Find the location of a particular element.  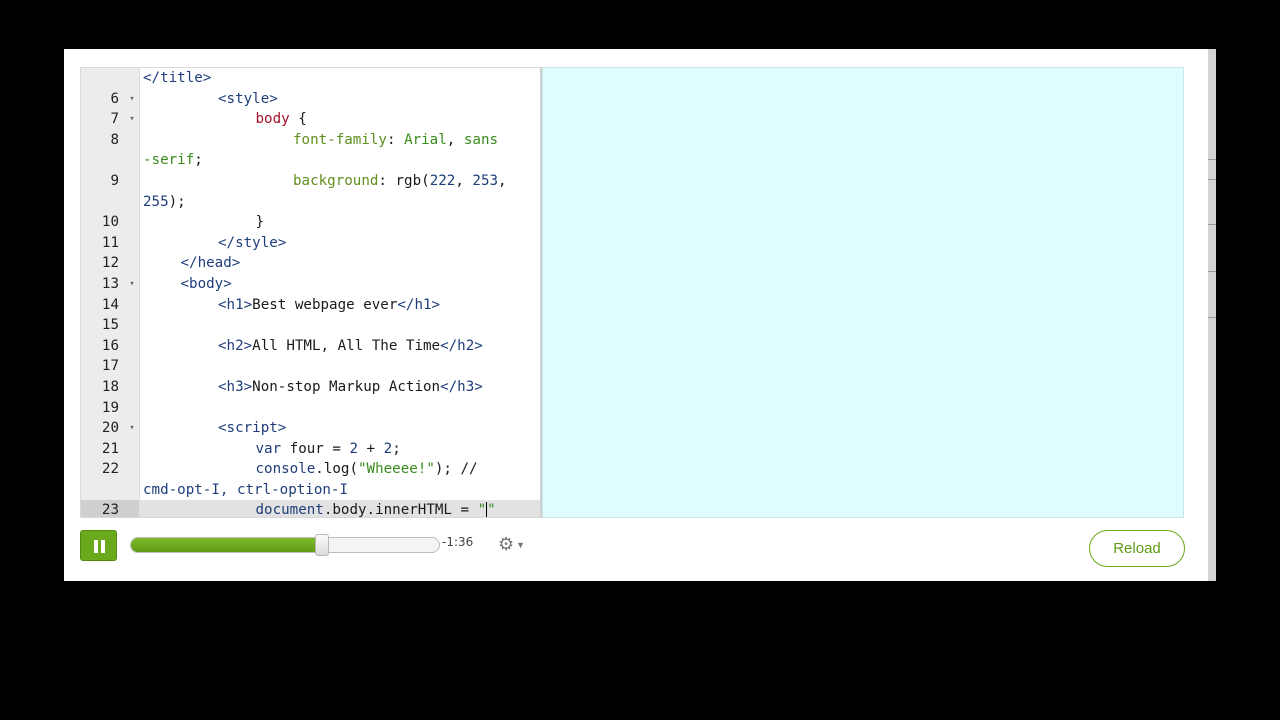

line-number: 15 is located at coordinates (110, 325).